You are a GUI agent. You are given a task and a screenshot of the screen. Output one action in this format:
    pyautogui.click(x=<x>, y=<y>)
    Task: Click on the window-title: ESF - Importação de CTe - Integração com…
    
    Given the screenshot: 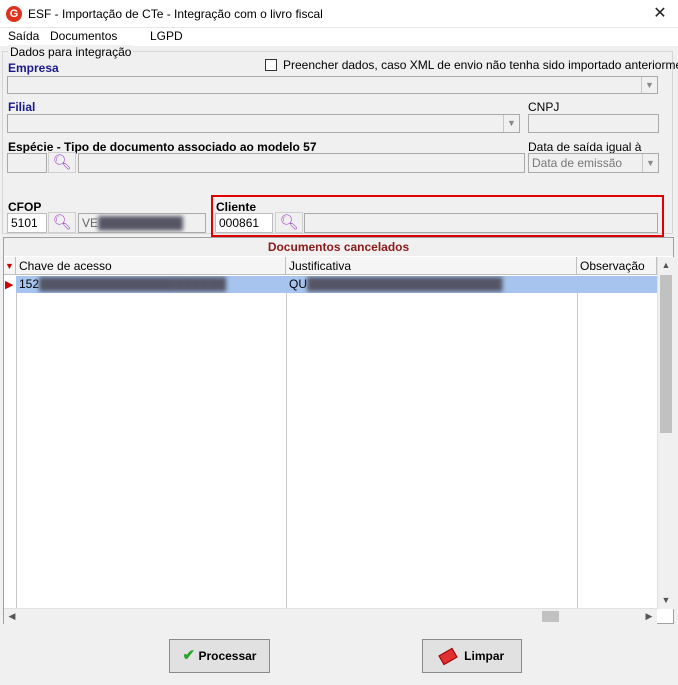 What is the action you would take?
    pyautogui.click(x=175, y=14)
    